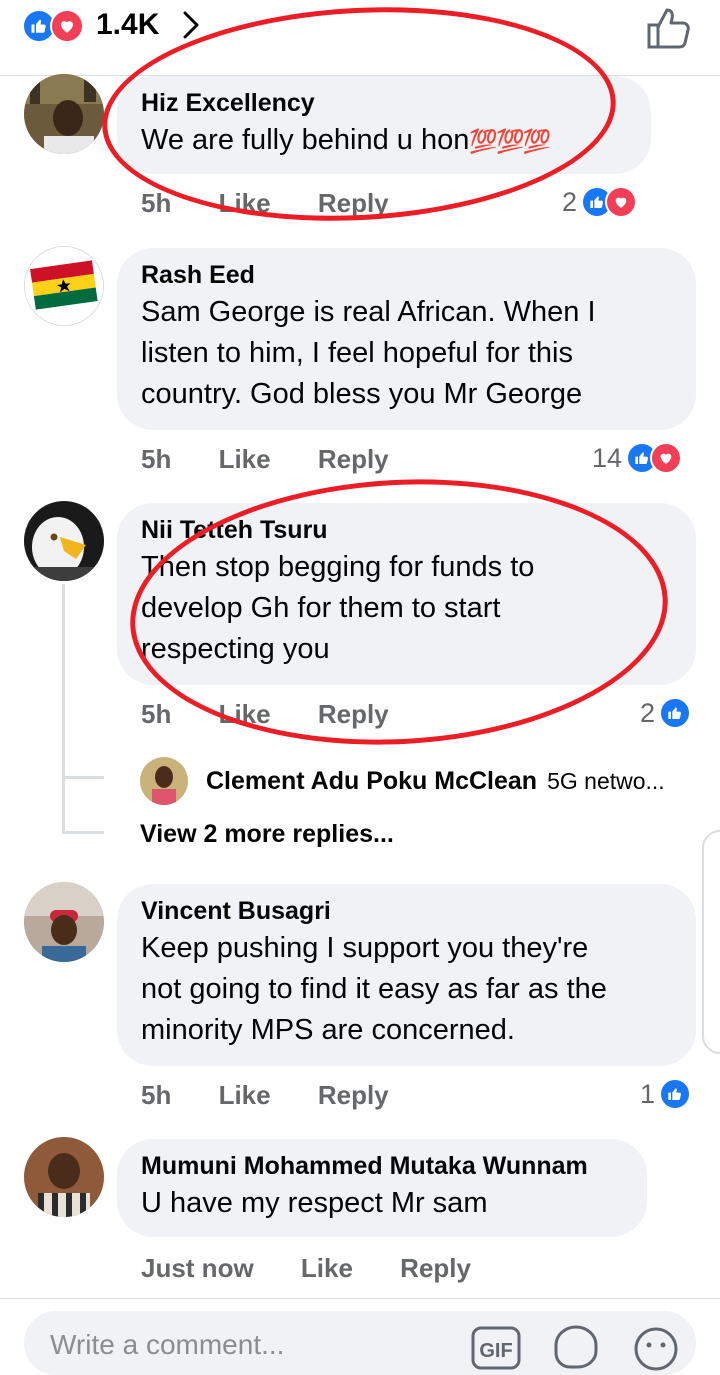  I want to click on chevron-right-icon, so click(191, 25).